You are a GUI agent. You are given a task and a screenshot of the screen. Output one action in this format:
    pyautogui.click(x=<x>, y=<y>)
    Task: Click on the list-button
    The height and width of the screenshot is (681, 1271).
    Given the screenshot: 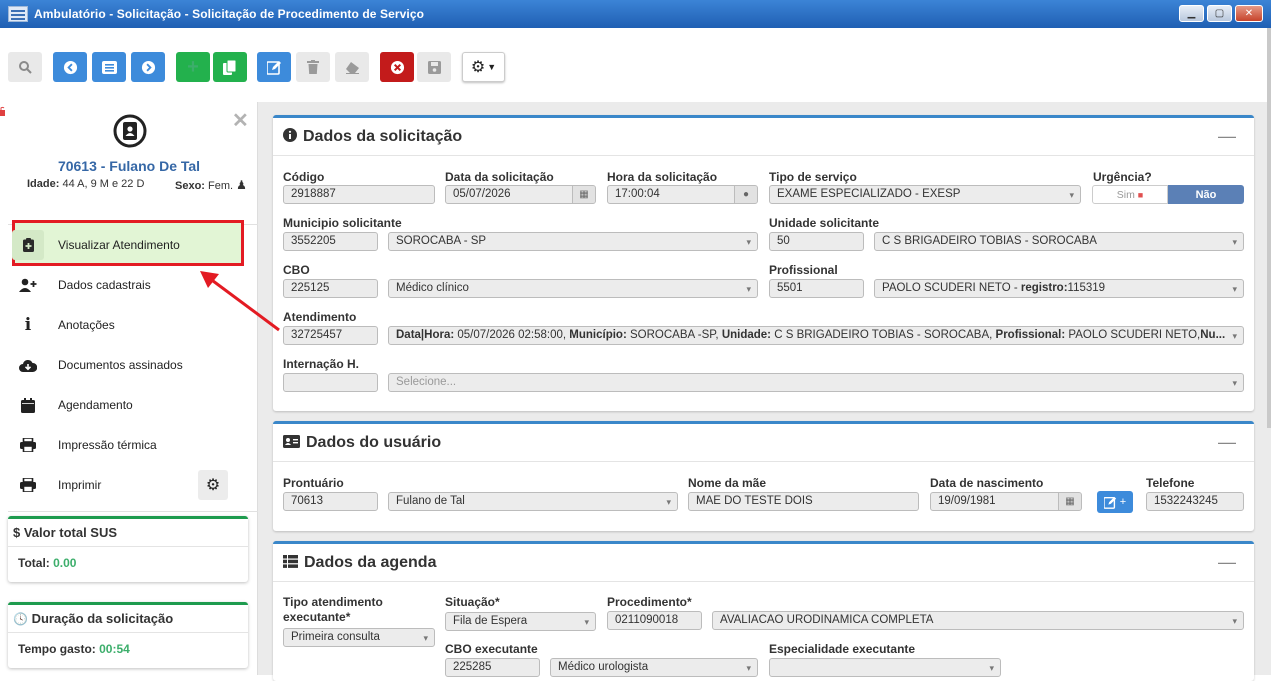 What is the action you would take?
    pyautogui.click(x=109, y=67)
    